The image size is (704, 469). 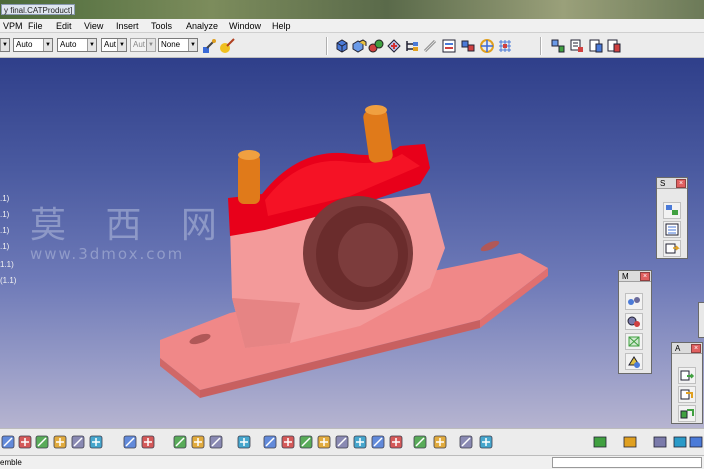 I want to click on toolbar-separator, so click(x=327, y=46).